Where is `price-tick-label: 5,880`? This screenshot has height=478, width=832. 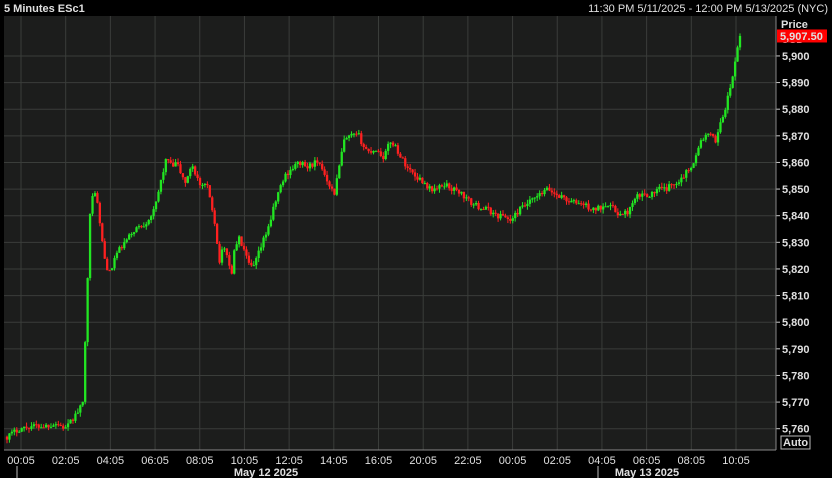 price-tick-label: 5,880 is located at coordinates (796, 110).